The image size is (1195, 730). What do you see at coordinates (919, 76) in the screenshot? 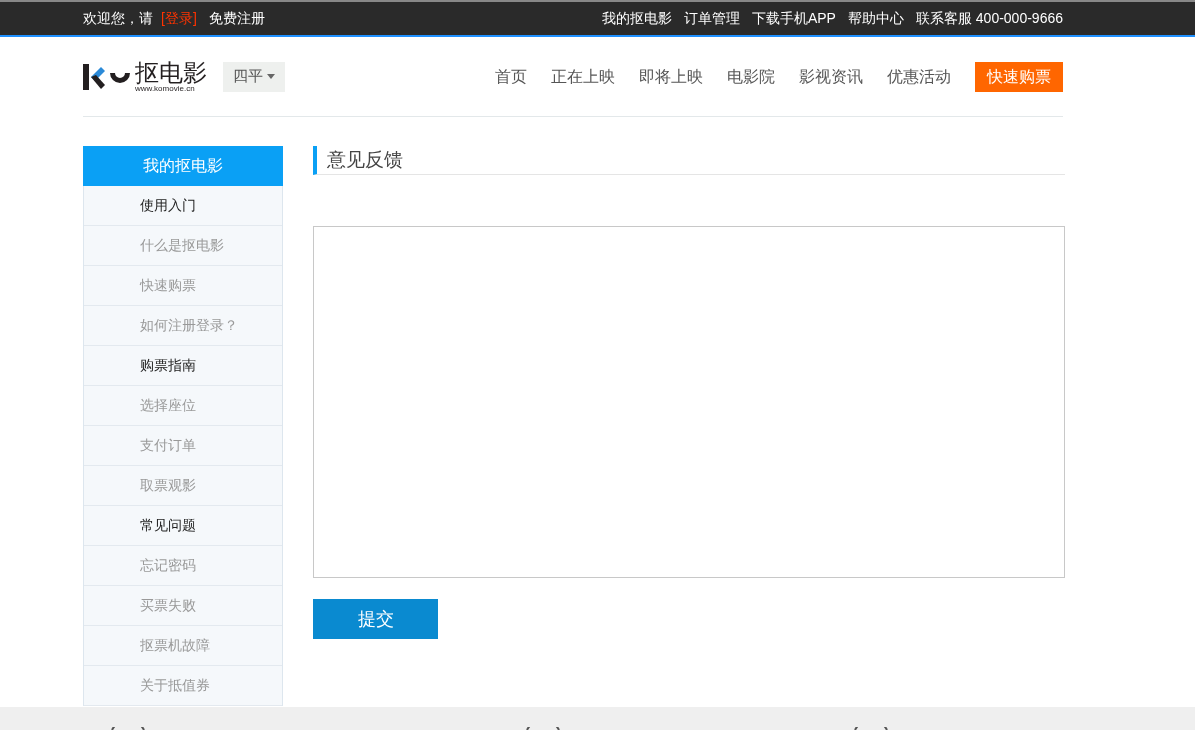
I see `nav-link: 优惠活动` at bounding box center [919, 76].